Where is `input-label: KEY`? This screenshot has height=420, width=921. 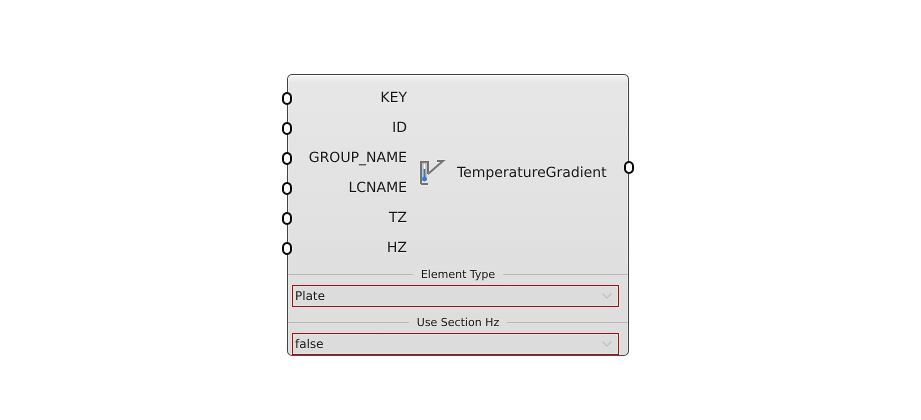
input-label: KEY is located at coordinates (393, 98).